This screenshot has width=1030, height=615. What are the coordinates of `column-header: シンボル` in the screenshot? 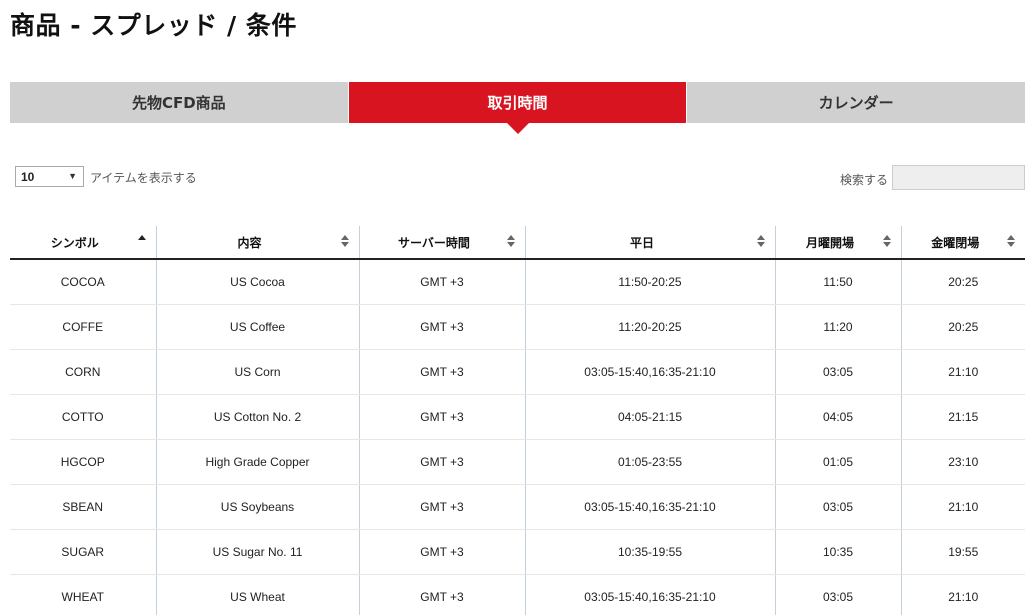 It's located at (83, 243).